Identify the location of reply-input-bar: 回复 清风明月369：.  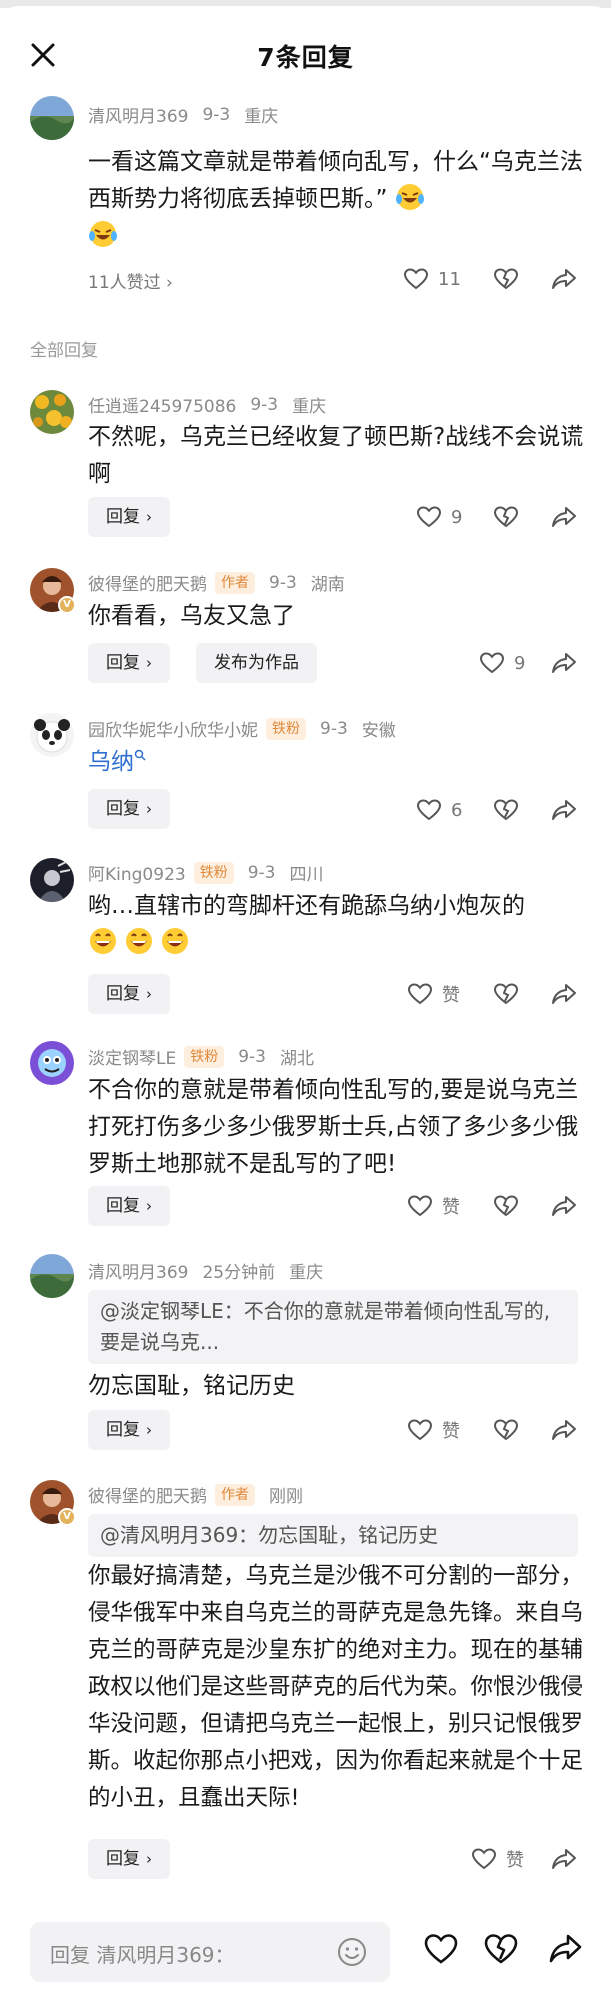
(305, 1956).